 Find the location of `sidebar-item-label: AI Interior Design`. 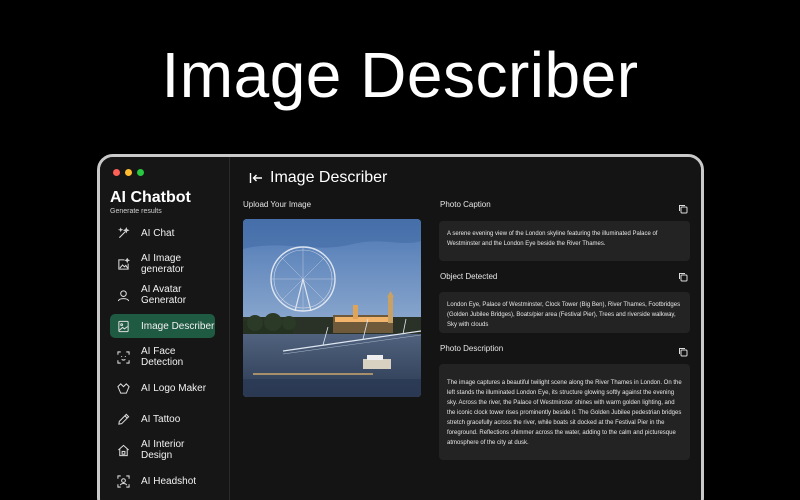

sidebar-item-label: AI Interior Design is located at coordinates (163, 450).